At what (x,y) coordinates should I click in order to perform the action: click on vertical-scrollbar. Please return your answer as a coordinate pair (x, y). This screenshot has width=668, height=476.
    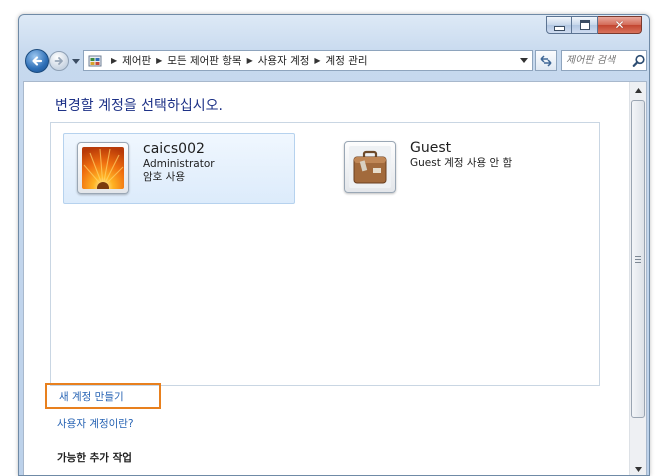
    Looking at the image, I should click on (637, 278).